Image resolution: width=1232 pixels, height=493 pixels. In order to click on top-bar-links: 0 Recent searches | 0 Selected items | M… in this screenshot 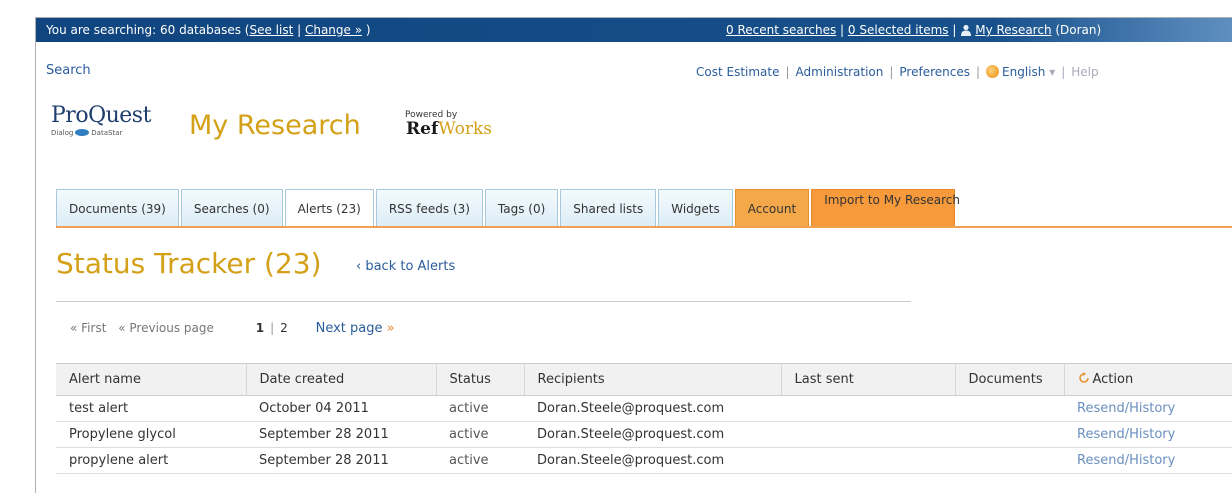, I will do `click(913, 30)`.